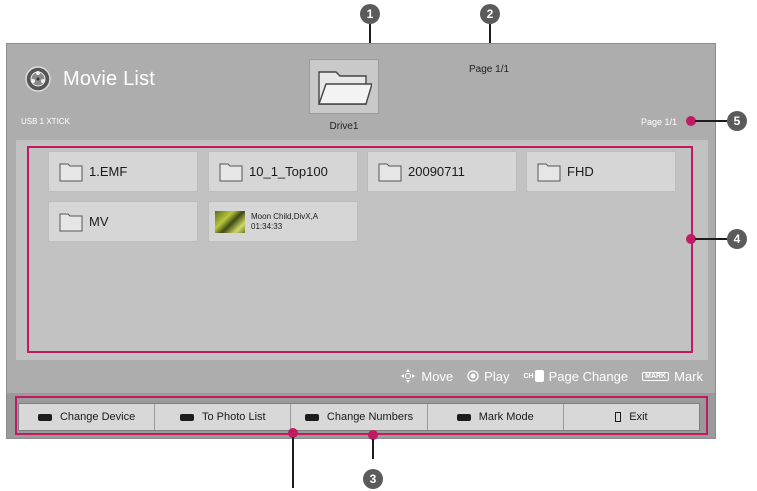  I want to click on move-arrows-icon, so click(408, 376).